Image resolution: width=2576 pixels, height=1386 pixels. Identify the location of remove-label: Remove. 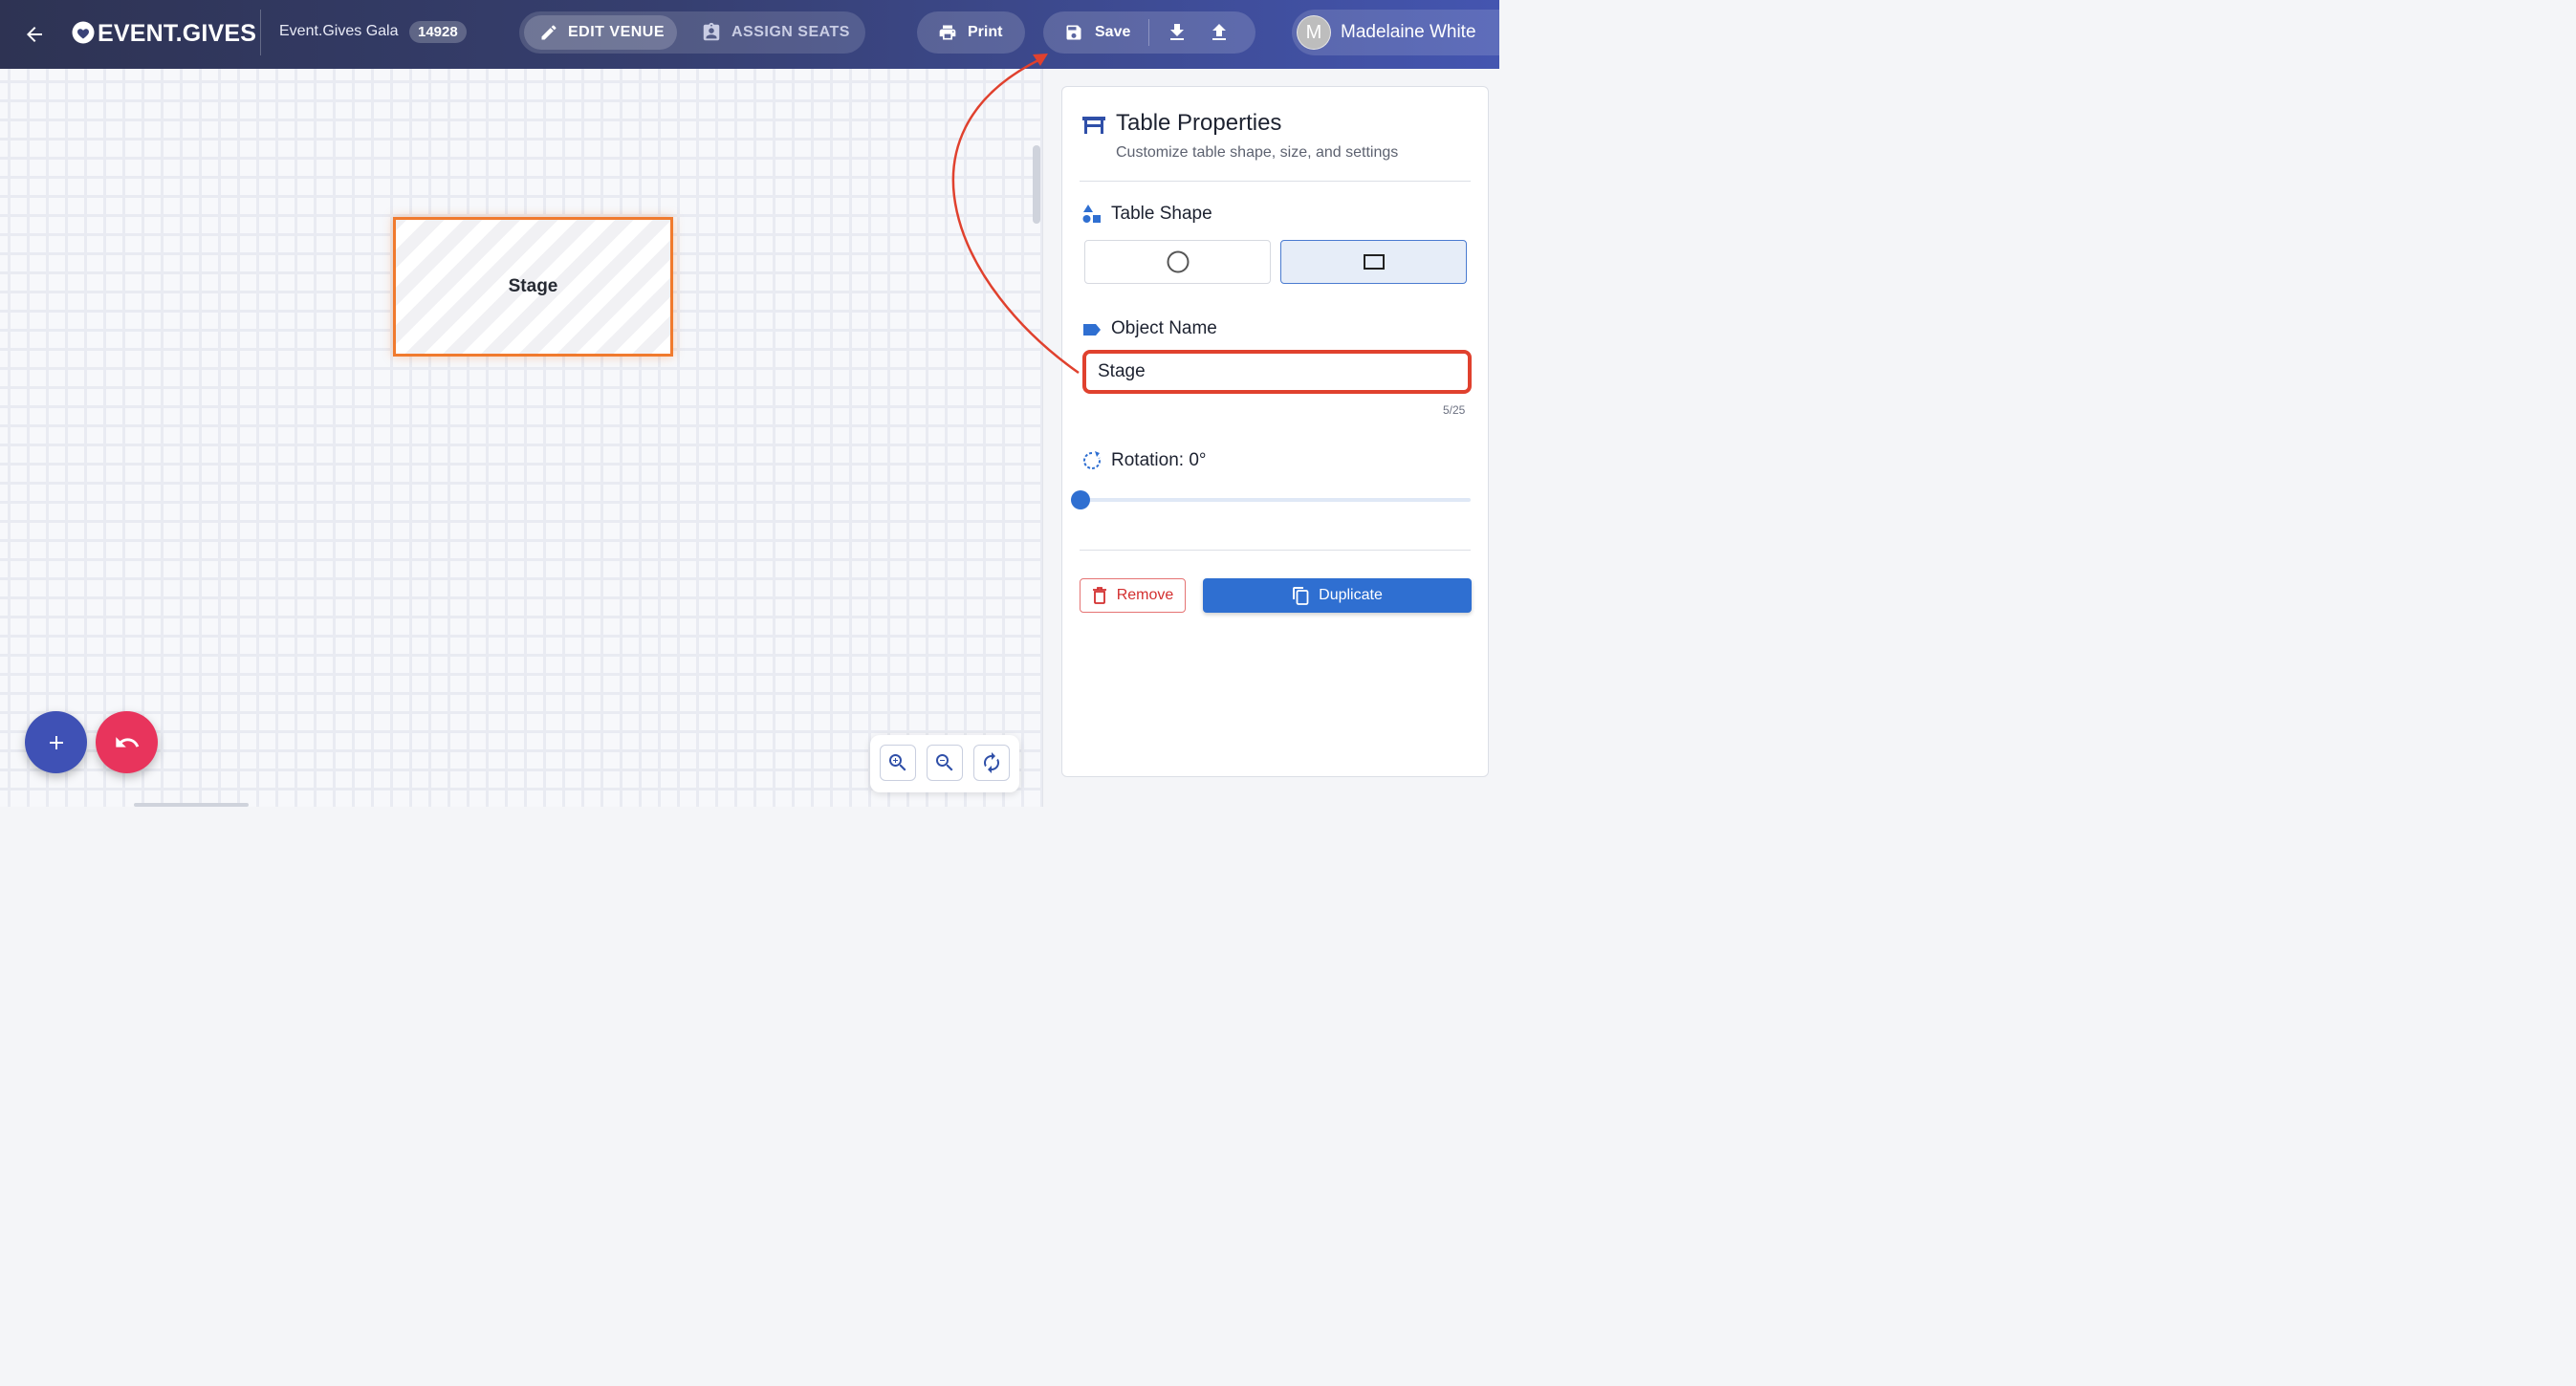
(1145, 595).